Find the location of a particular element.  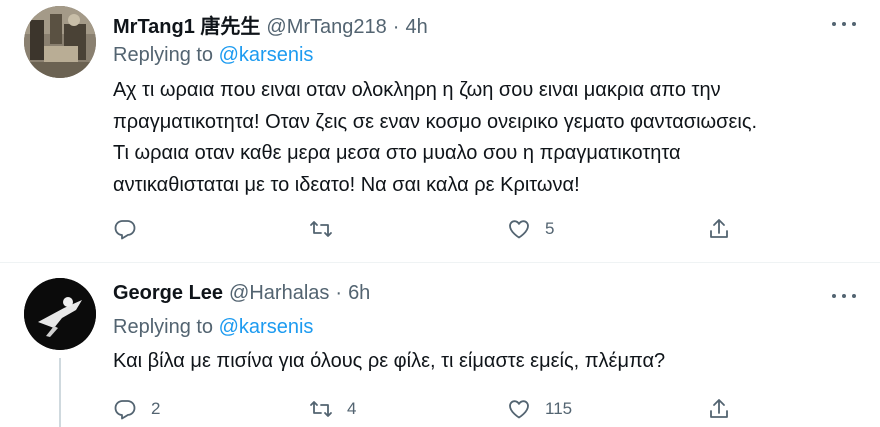

retweet-button: 4 is located at coordinates (332, 409).